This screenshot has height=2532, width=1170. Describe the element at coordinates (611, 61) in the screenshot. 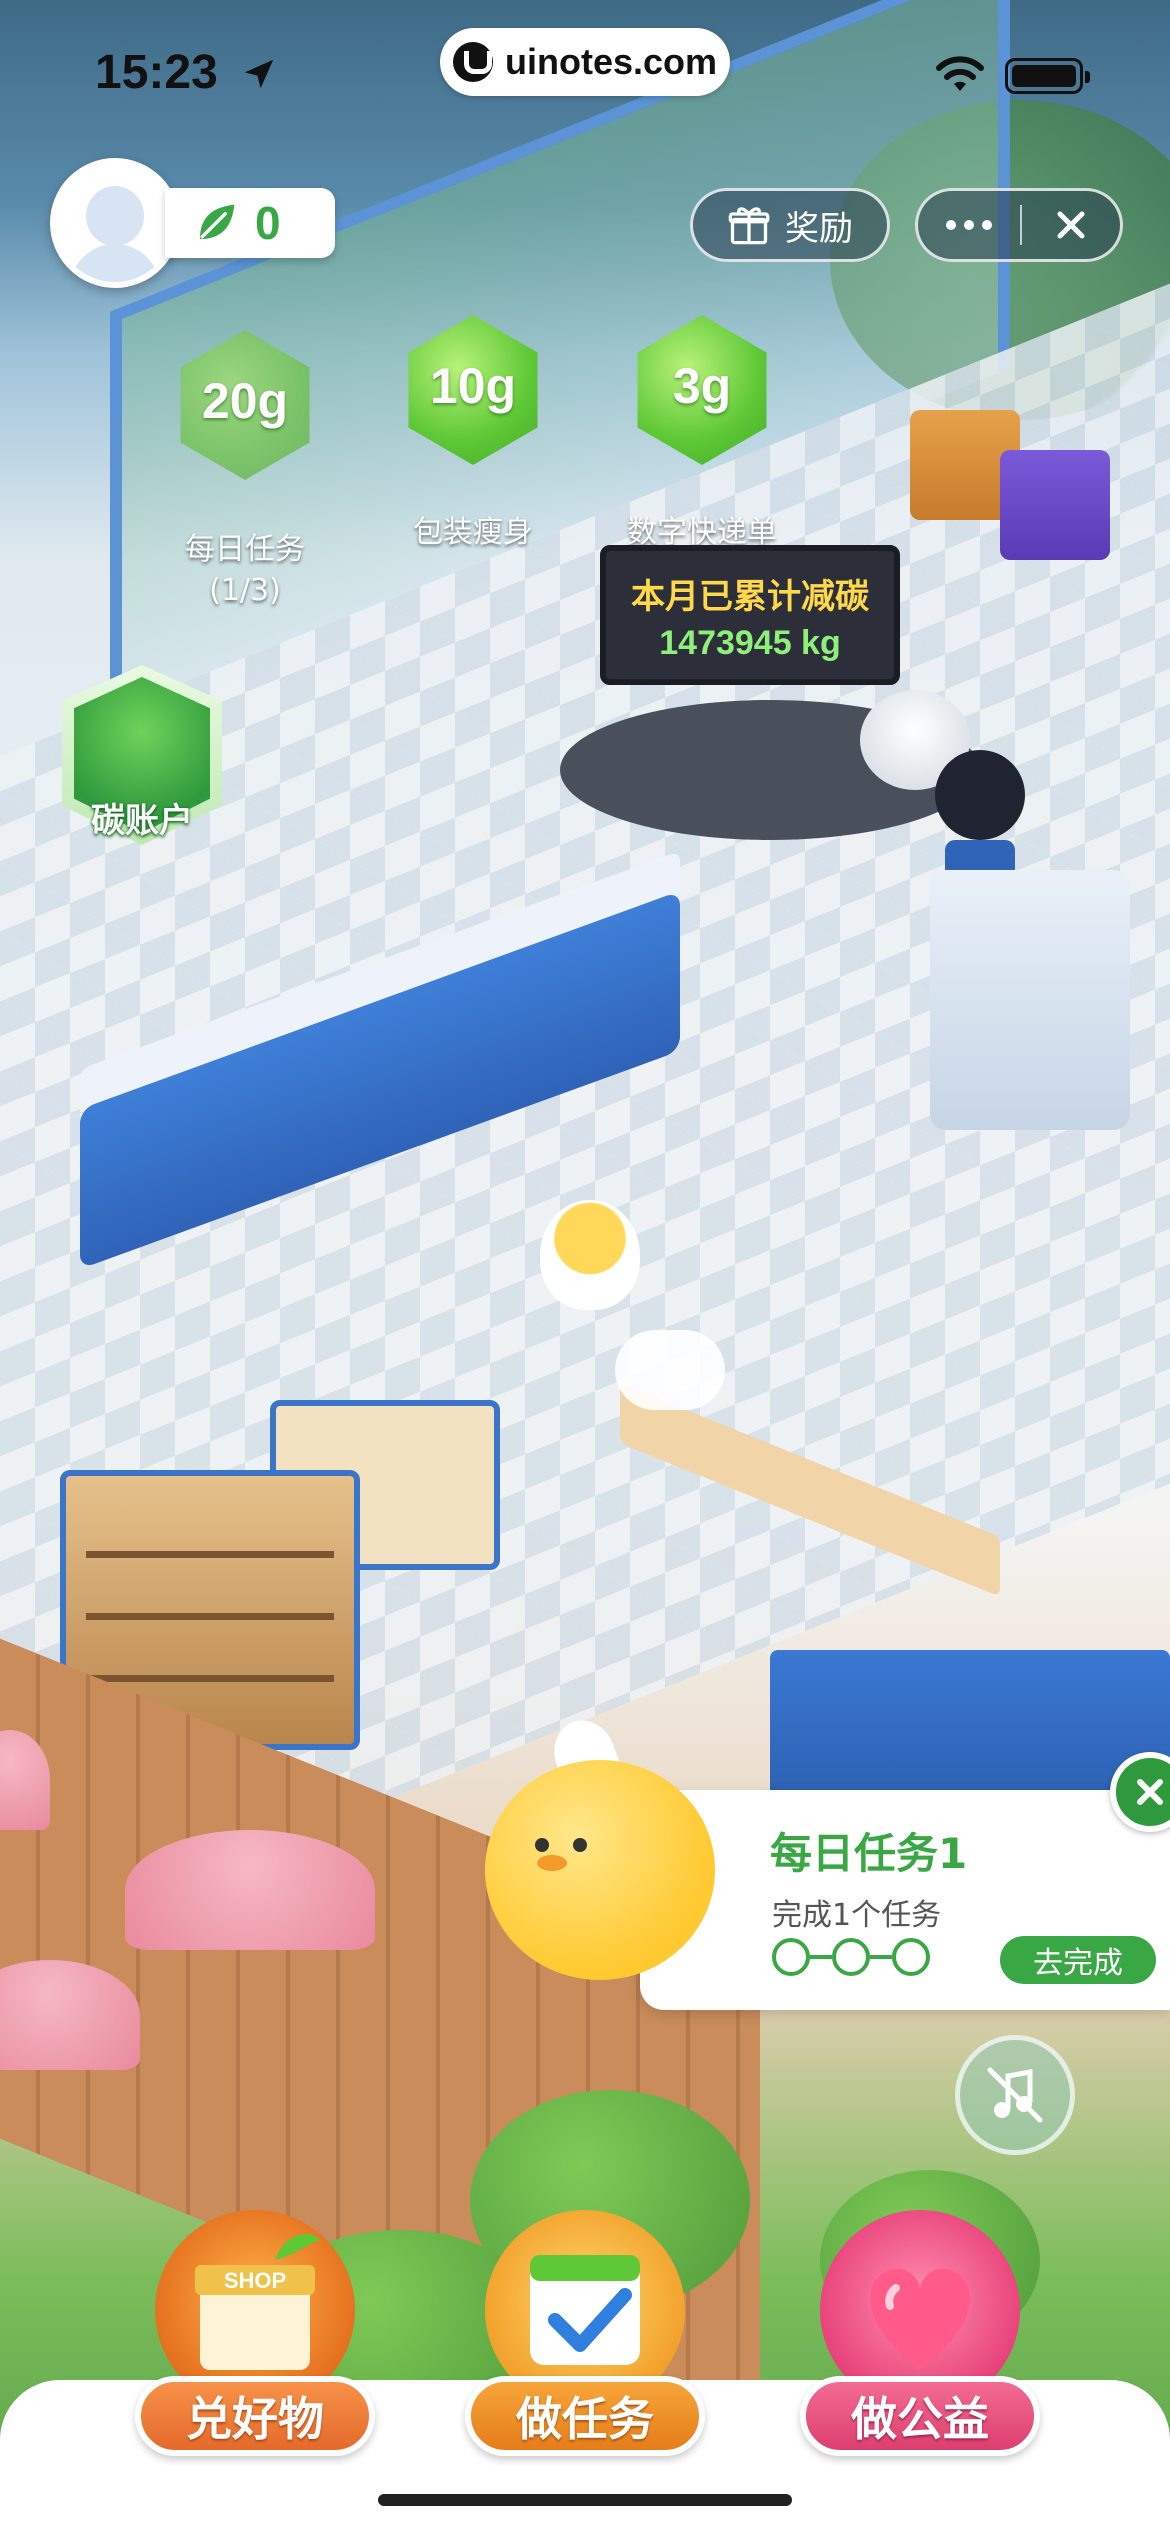

I see `url-text: uinotes.com` at that location.